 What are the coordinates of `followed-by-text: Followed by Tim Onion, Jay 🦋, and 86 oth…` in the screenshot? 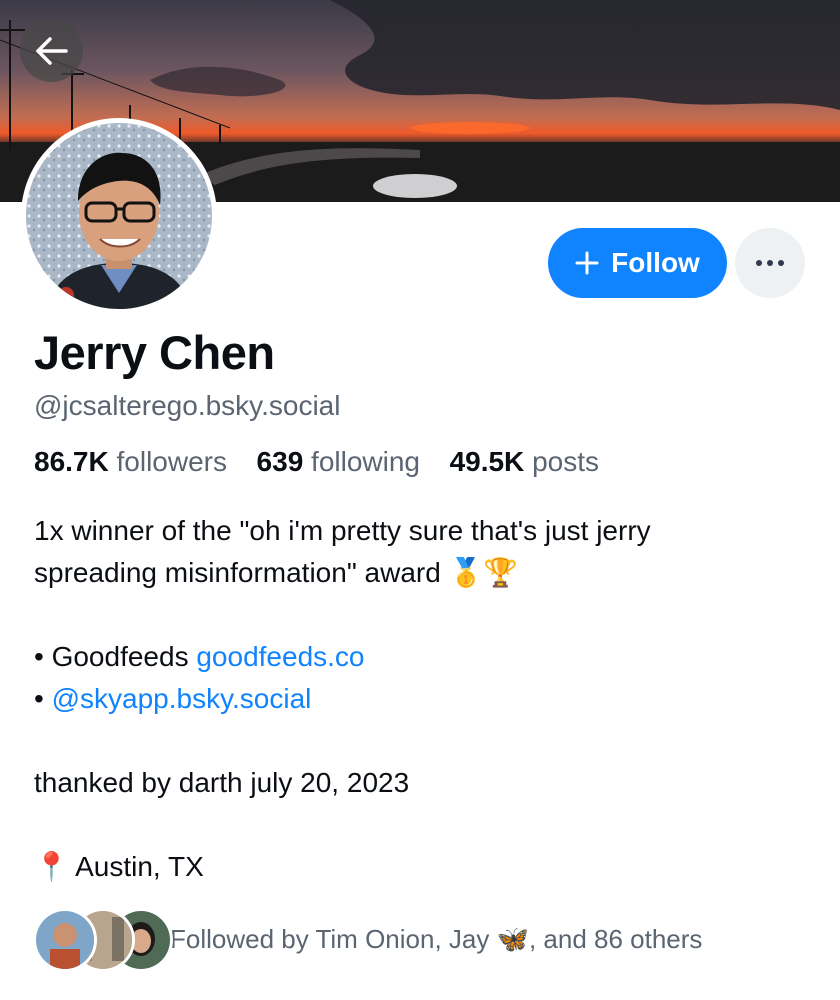 It's located at (436, 939).